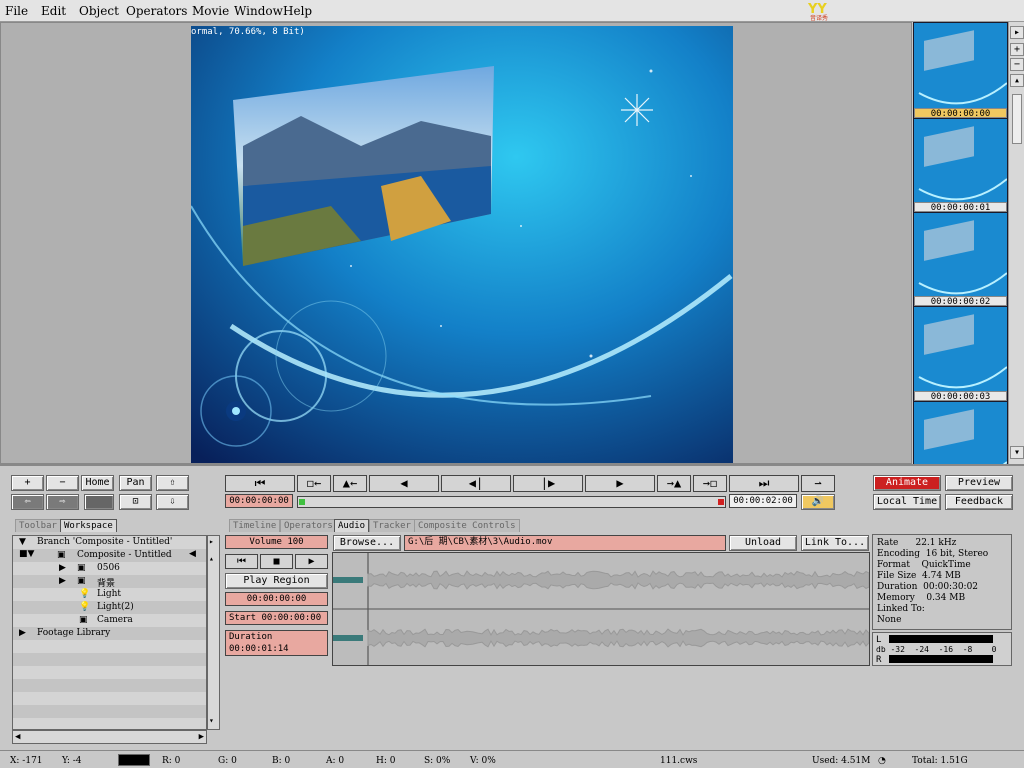 This screenshot has width=1024, height=768. Describe the element at coordinates (27, 483) in the screenshot. I see `zoom-plus-button: +` at that location.